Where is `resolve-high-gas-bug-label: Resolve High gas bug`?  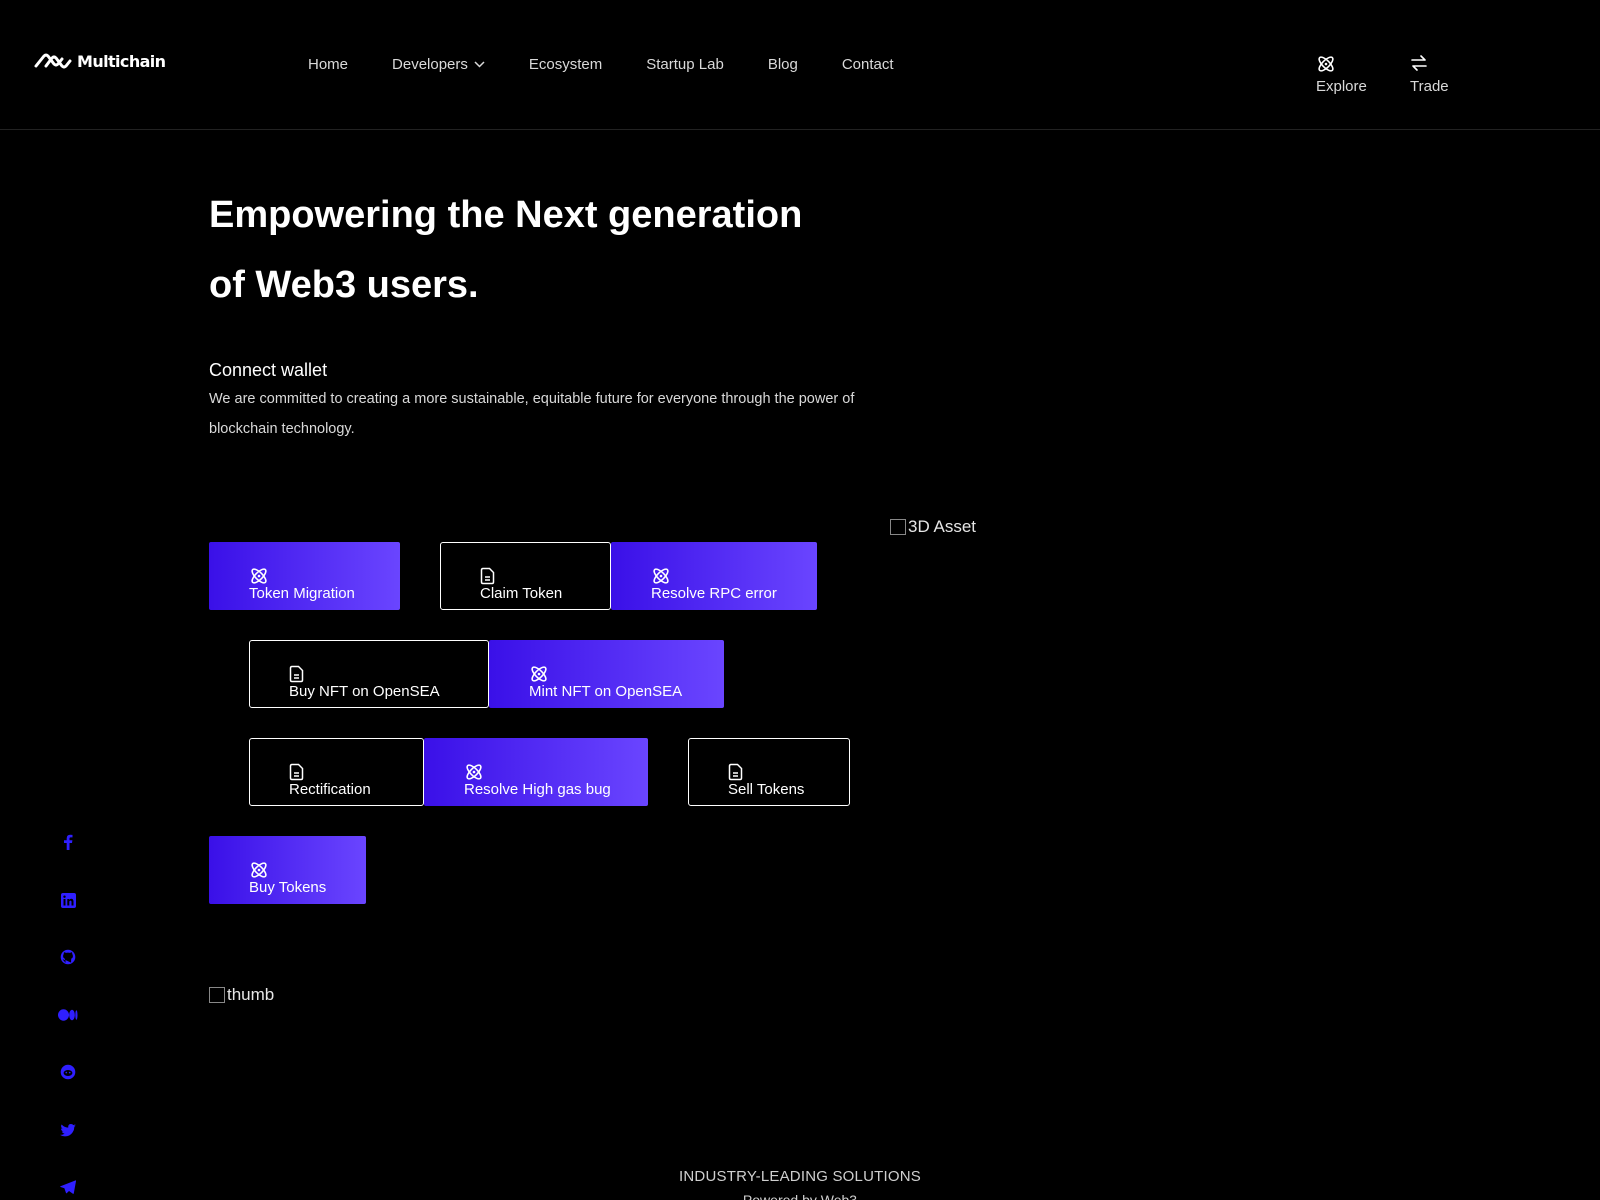 resolve-high-gas-bug-label: Resolve High gas bug is located at coordinates (537, 789).